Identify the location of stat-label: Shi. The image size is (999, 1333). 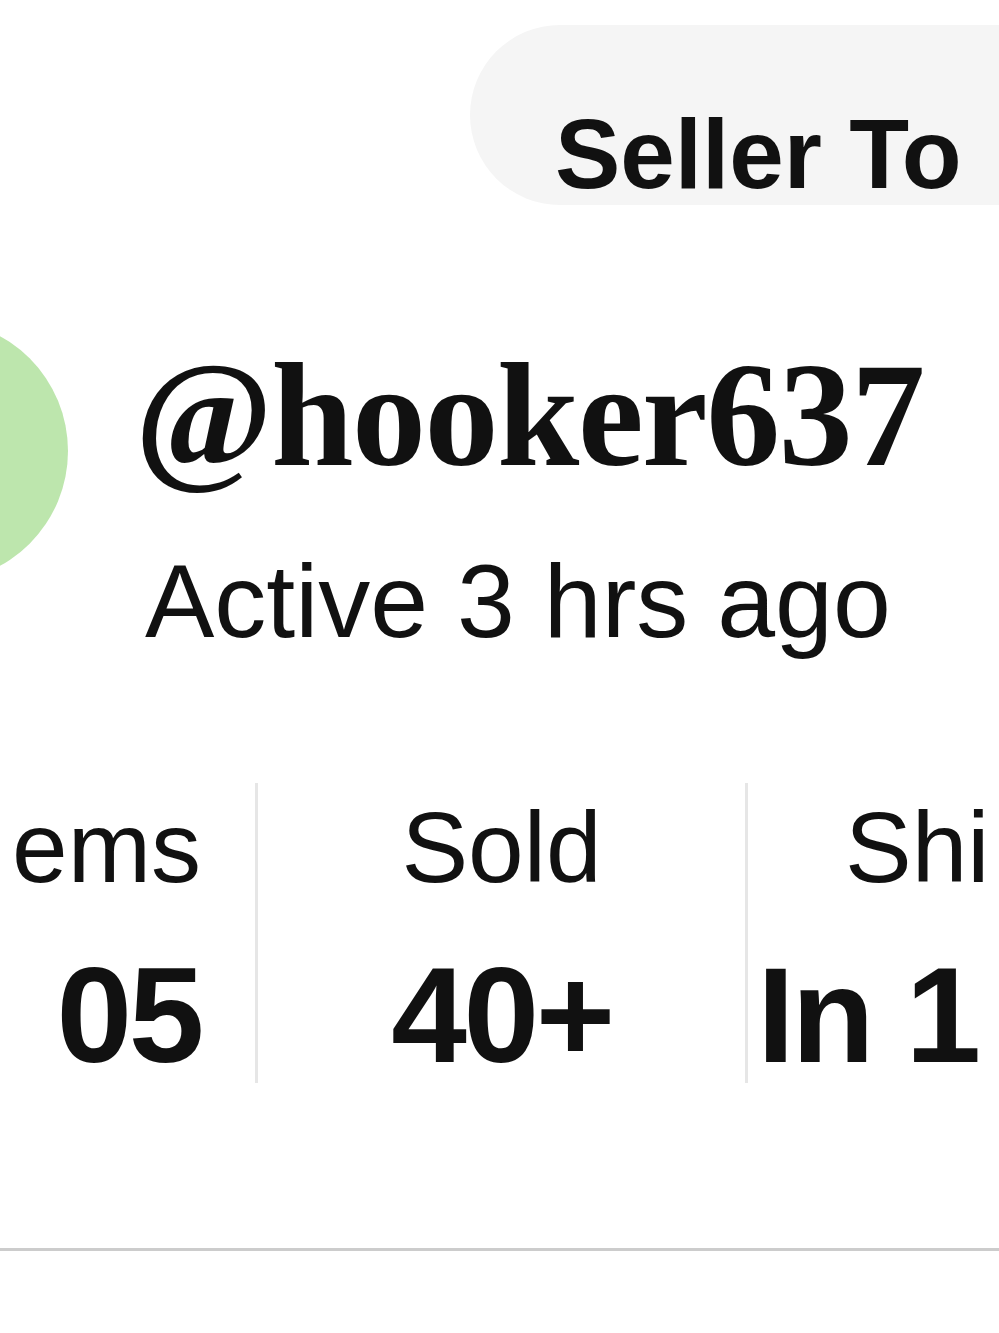
(917, 846).